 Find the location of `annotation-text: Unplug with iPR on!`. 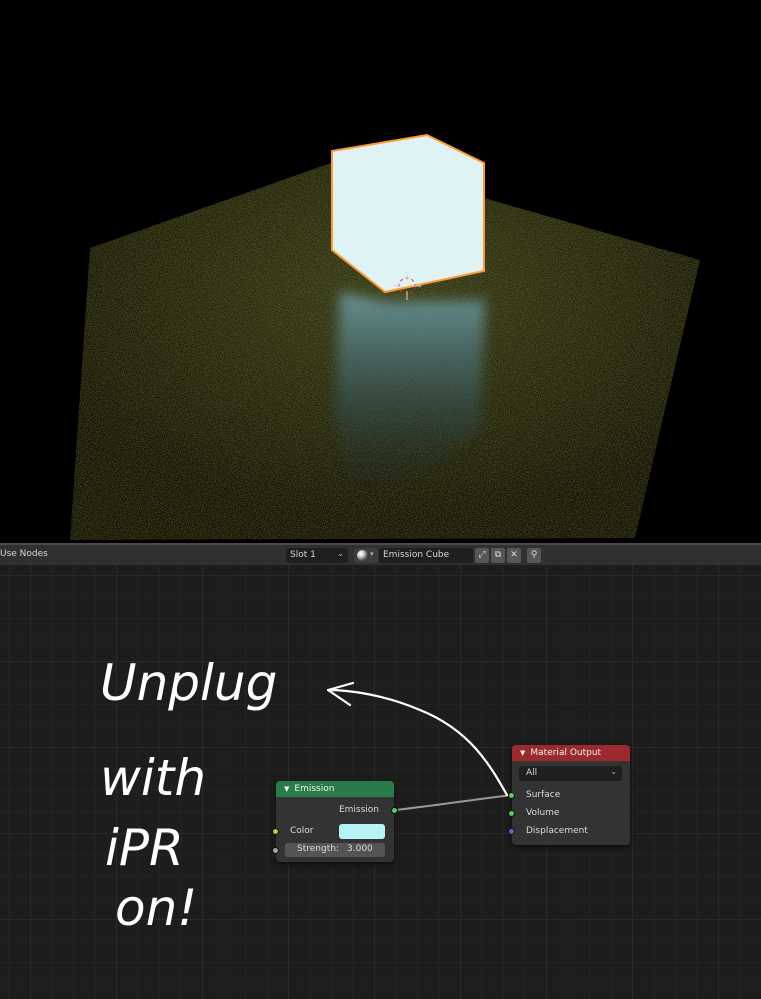

annotation-text: Unplug with iPR on! is located at coordinates (188, 795).